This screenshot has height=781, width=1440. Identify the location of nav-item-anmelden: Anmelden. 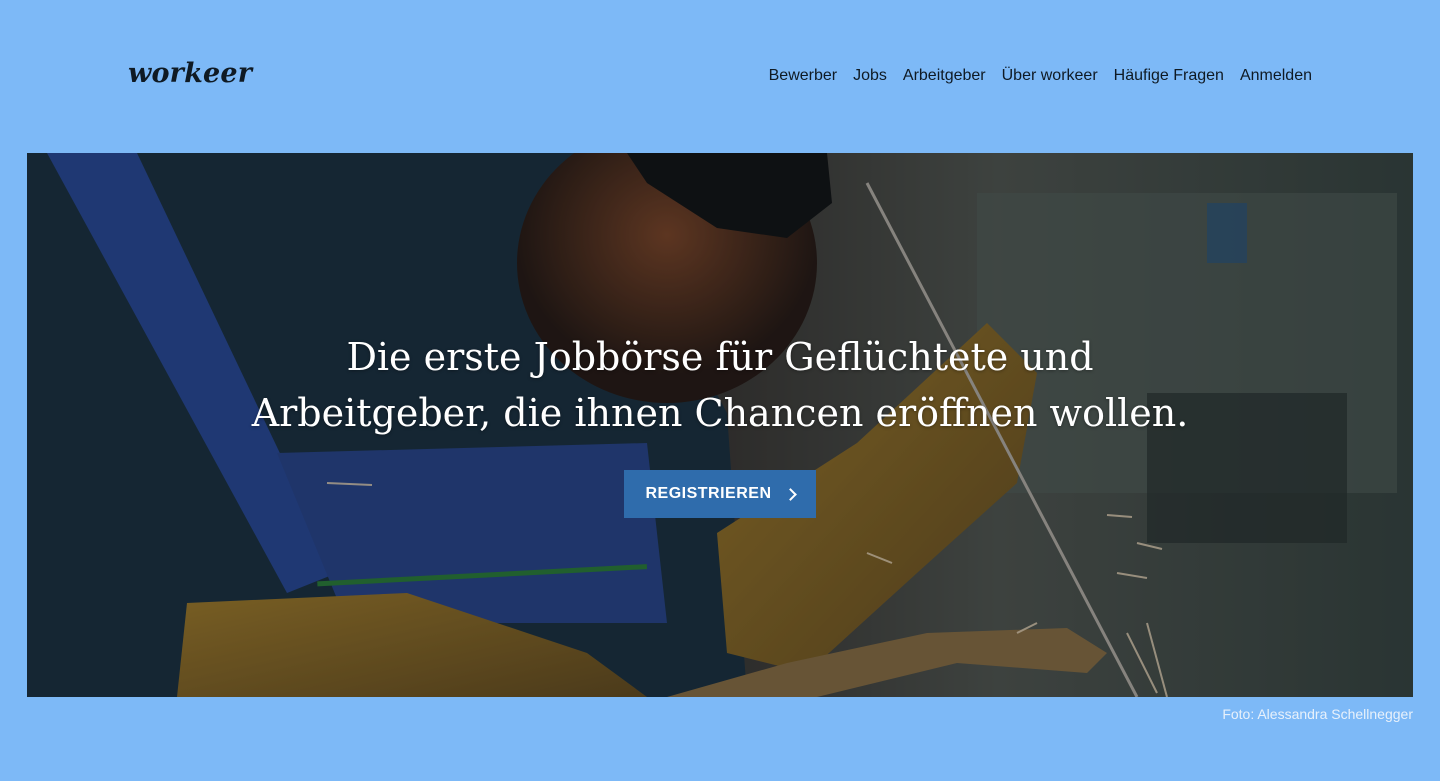
(1276, 76).